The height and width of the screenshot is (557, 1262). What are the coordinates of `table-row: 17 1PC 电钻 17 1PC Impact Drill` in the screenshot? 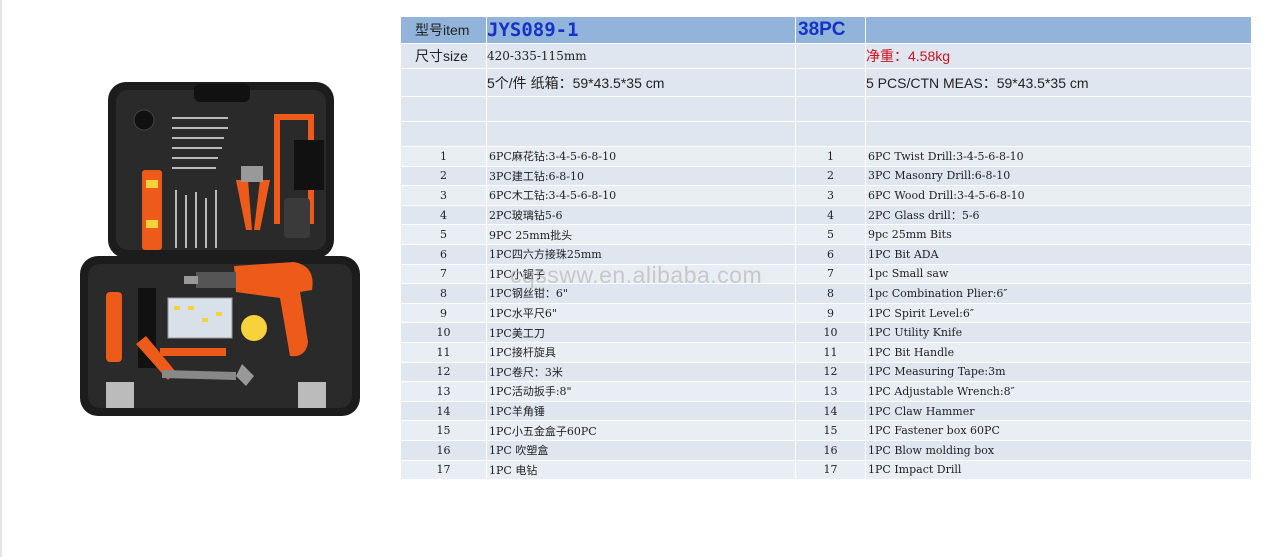 It's located at (826, 470).